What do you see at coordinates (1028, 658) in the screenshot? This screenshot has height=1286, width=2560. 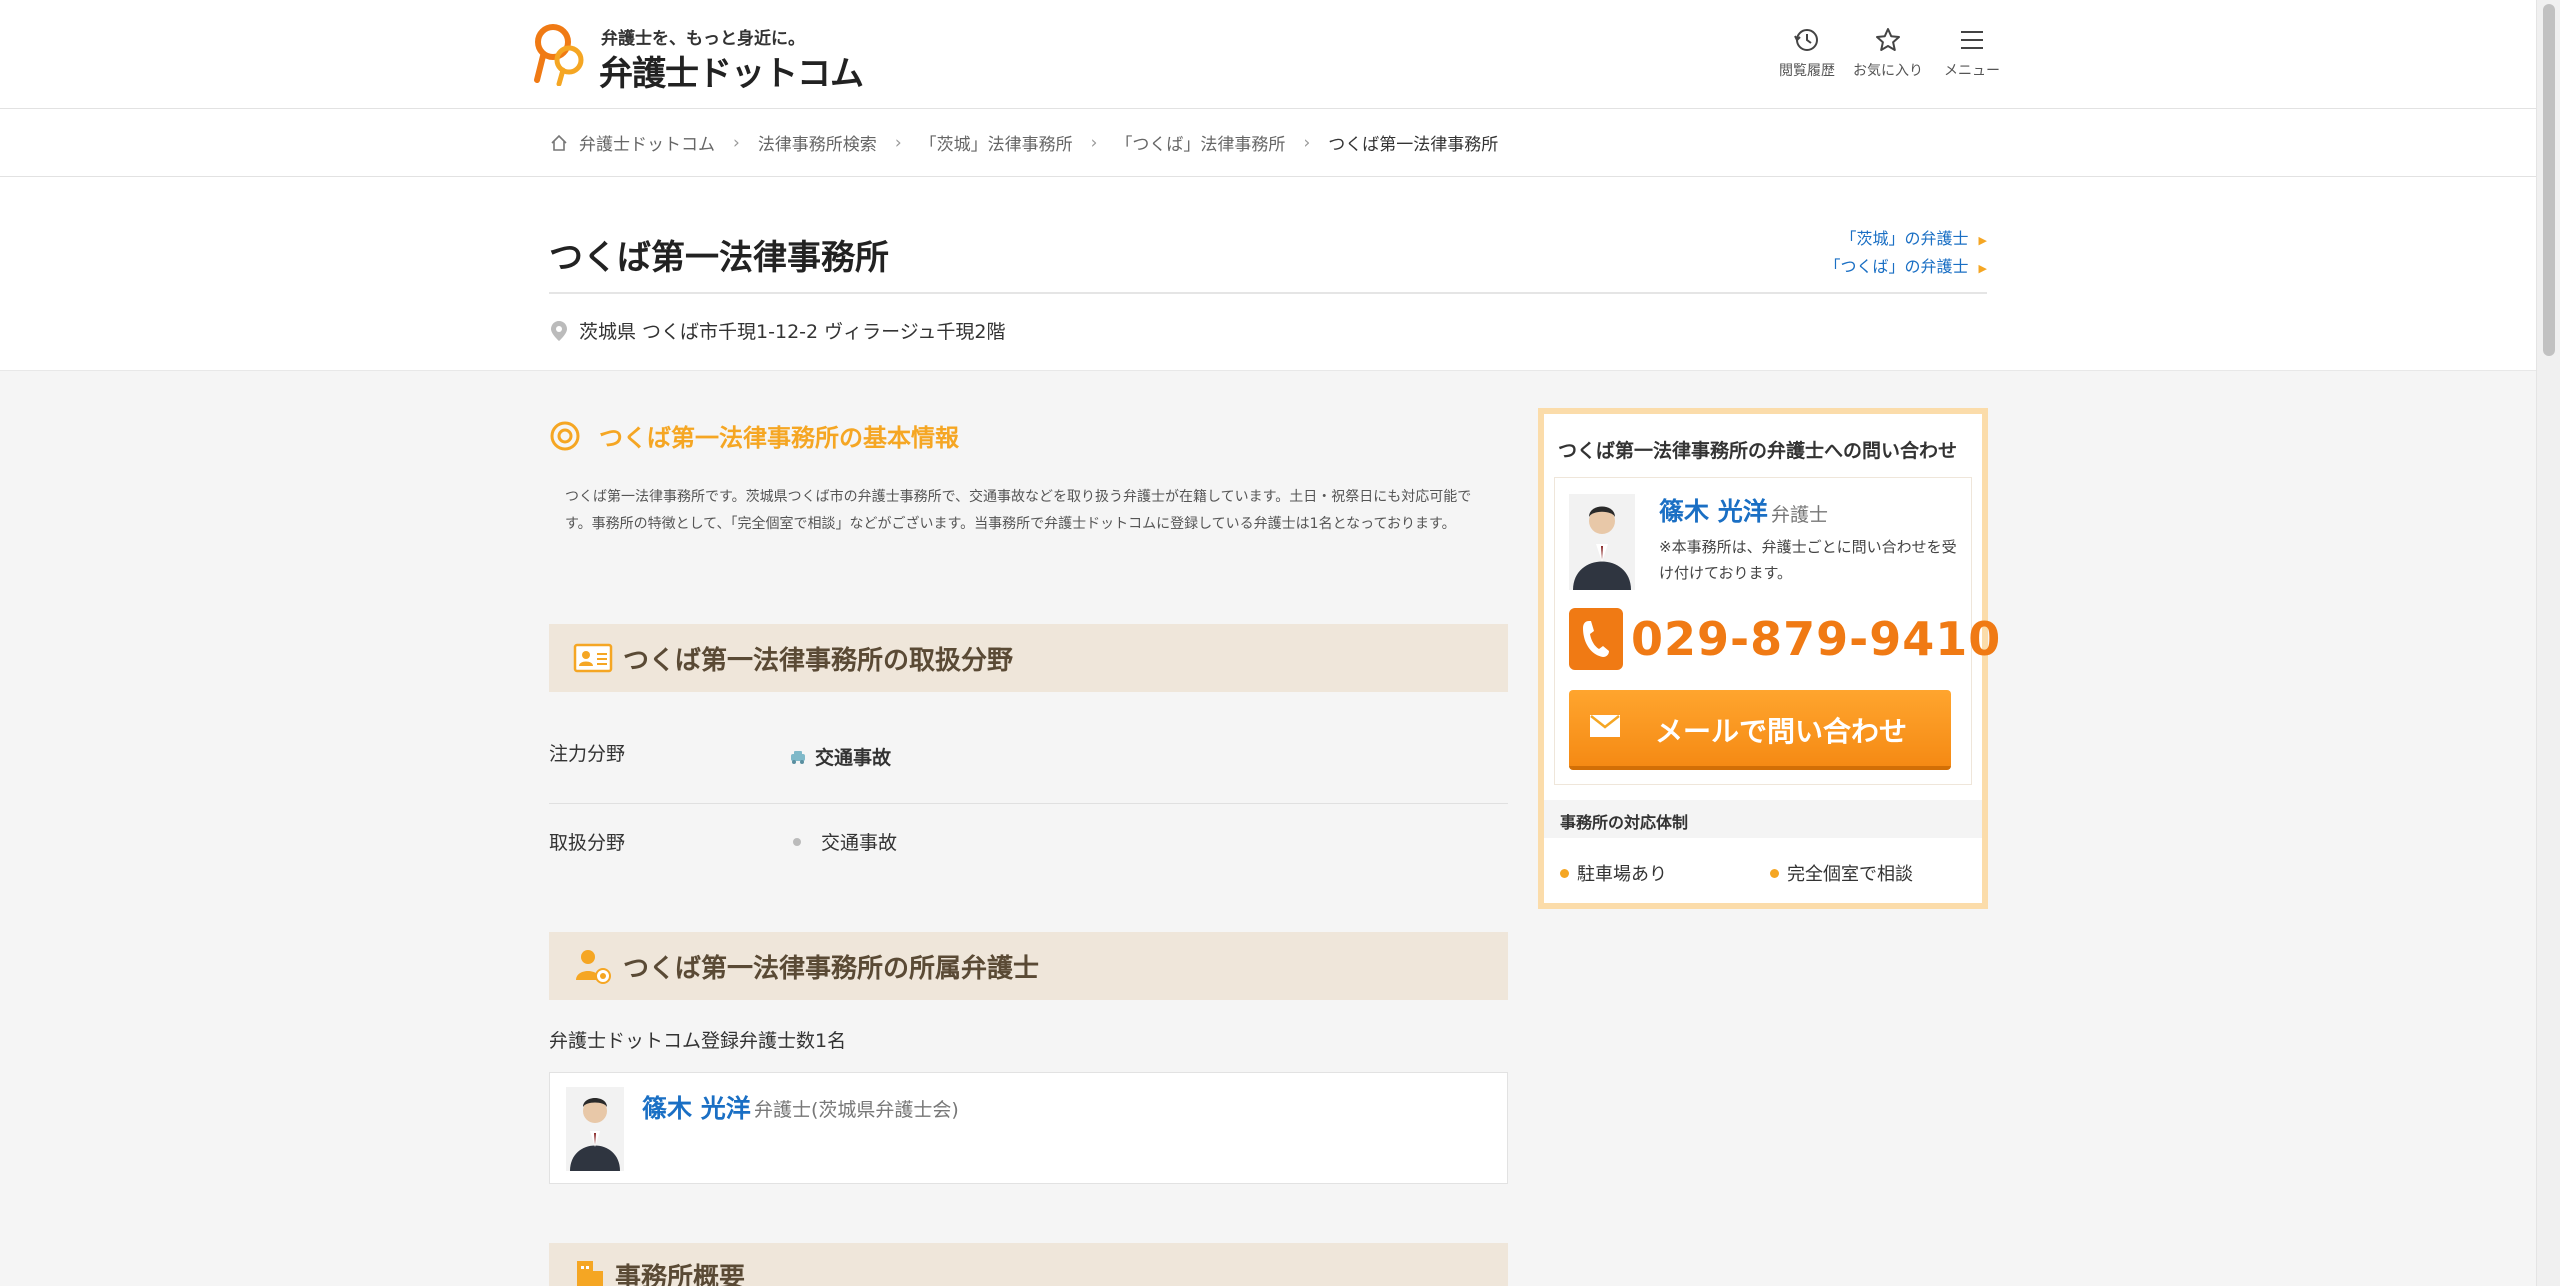 I see `fields-heading: つくば第一法律事務所の取扱分野` at bounding box center [1028, 658].